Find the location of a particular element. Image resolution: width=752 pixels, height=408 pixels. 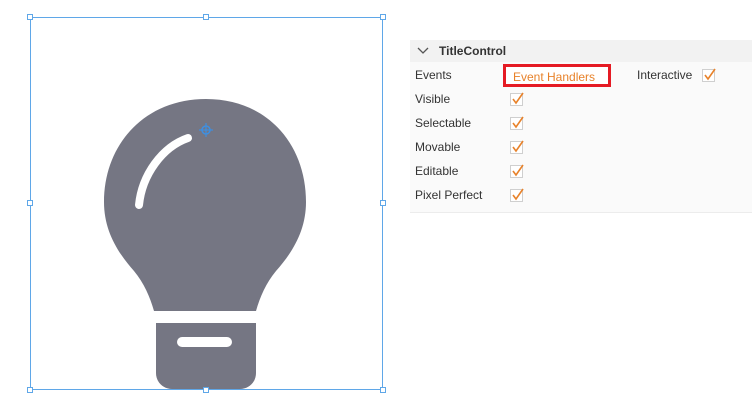

pixel-perfect-checkbox is located at coordinates (517, 195).